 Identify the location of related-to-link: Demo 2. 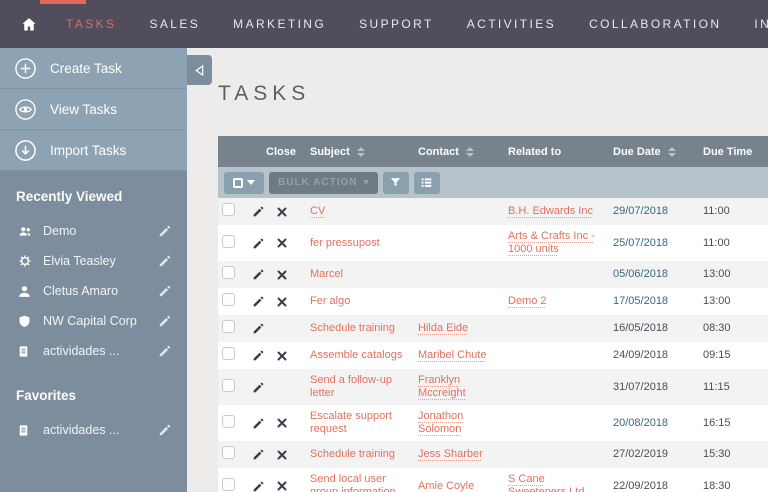
(527, 301).